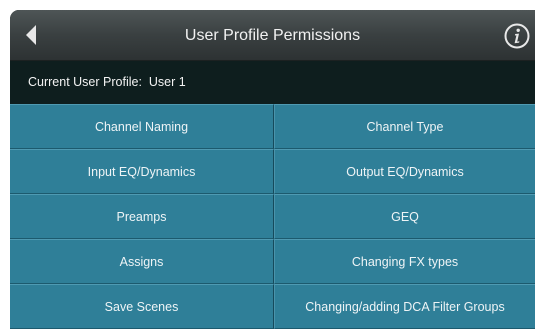  Describe the element at coordinates (33, 35) in the screenshot. I see `back-arrow-icon` at that location.